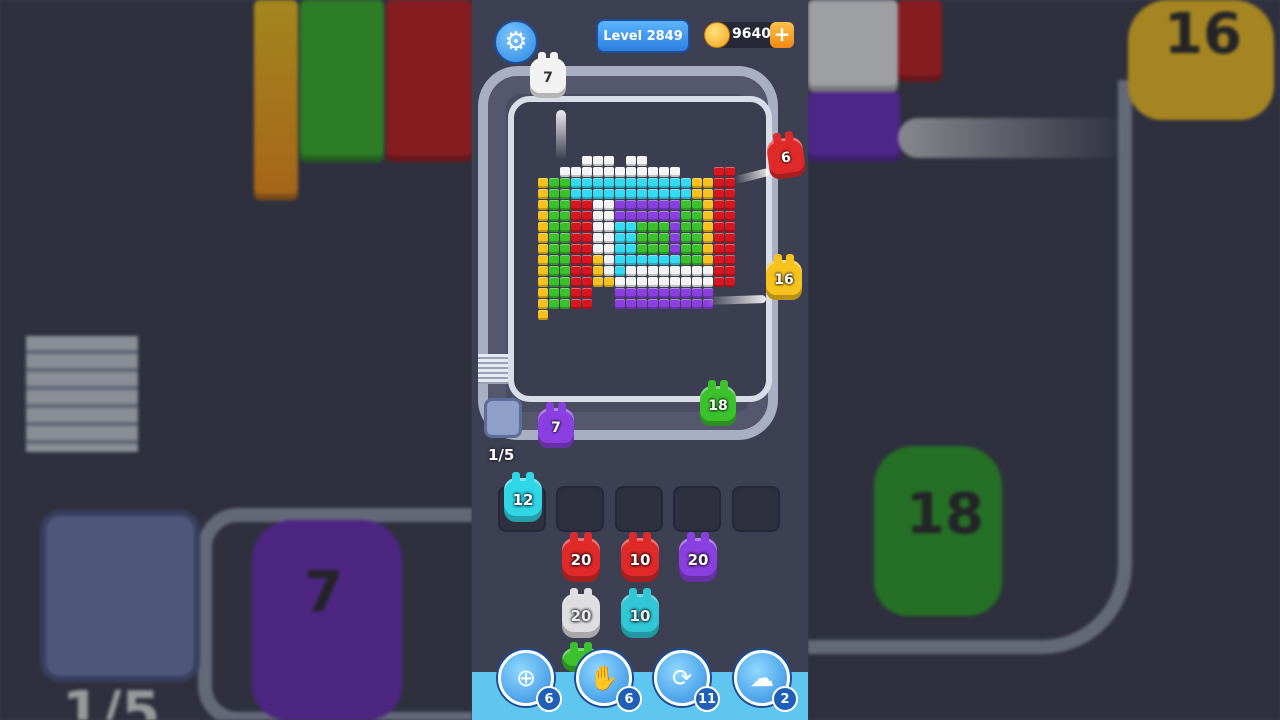  I want to click on track-shooter-red: 6, so click(786, 158).